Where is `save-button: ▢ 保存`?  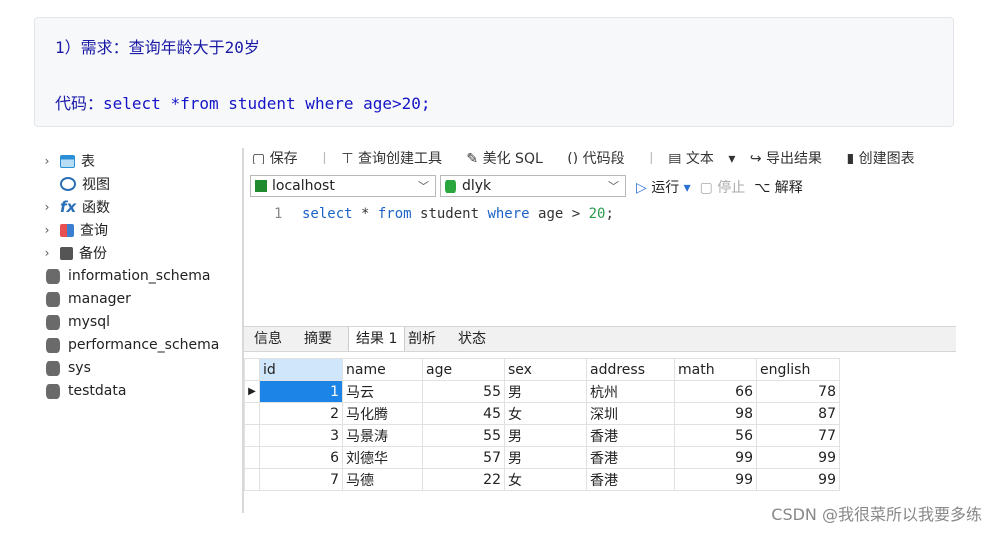
save-button: ▢ 保存 is located at coordinates (280, 157).